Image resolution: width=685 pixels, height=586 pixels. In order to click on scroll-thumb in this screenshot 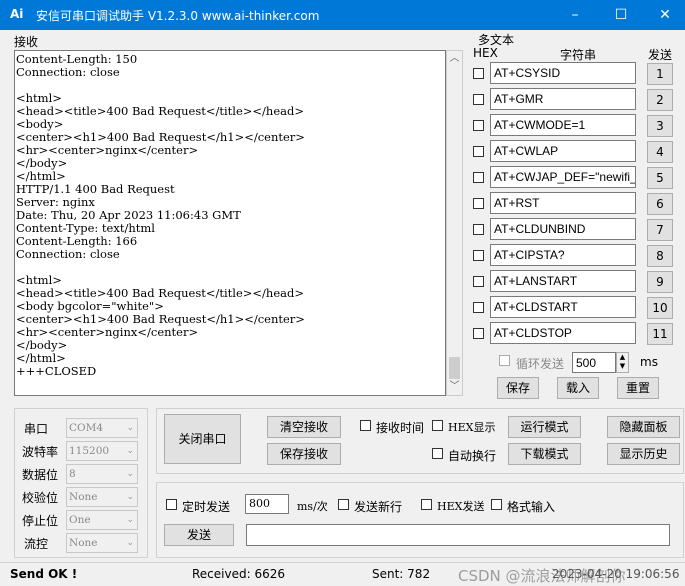, I will do `click(454, 368)`.